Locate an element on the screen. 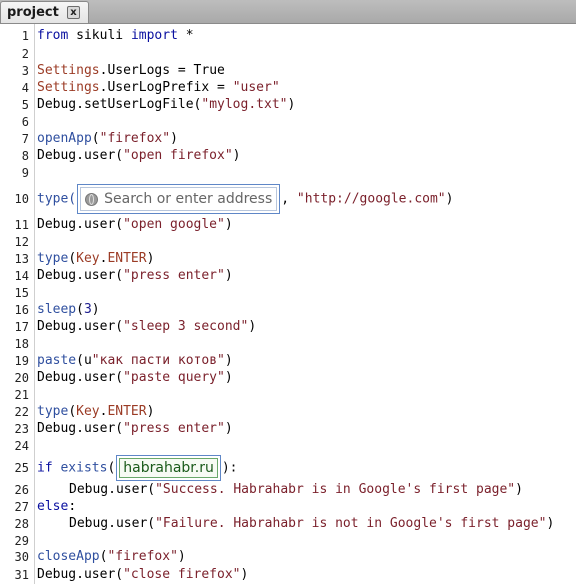  screenshot-search-field: Search or enter address is located at coordinates (179, 199).